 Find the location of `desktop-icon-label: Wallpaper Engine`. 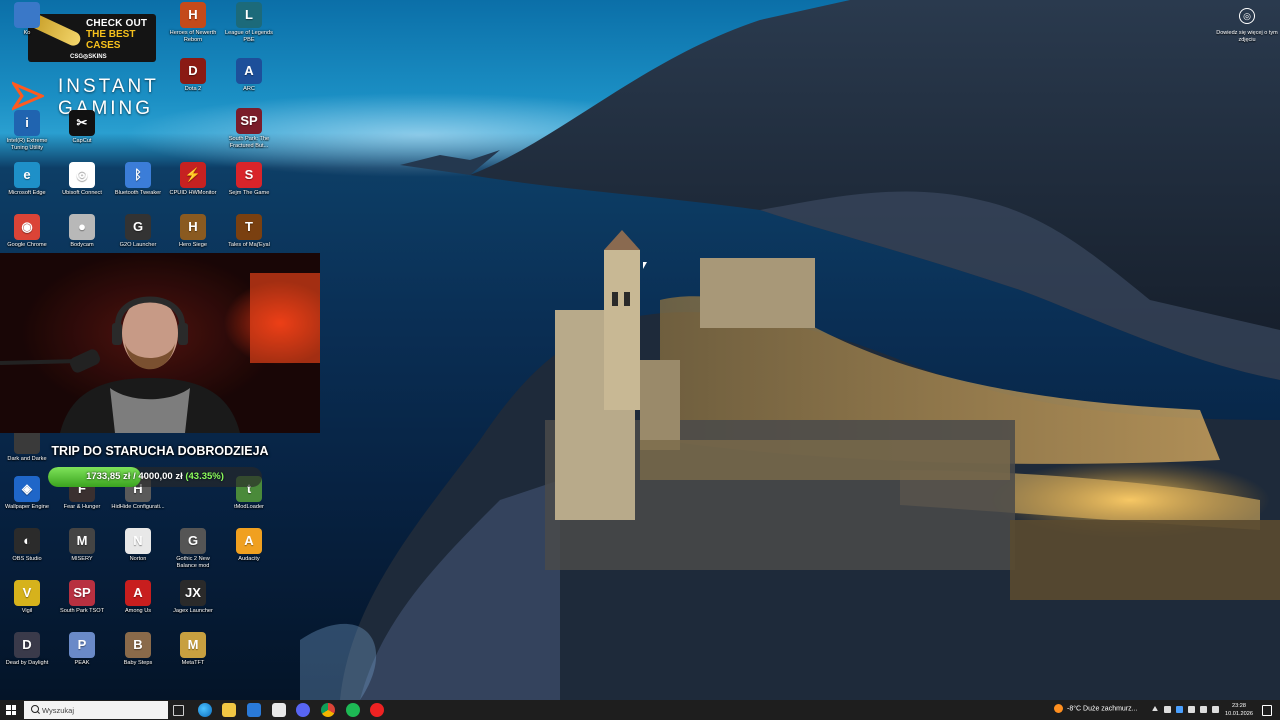

desktop-icon-label: Wallpaper Engine is located at coordinates (27, 507).